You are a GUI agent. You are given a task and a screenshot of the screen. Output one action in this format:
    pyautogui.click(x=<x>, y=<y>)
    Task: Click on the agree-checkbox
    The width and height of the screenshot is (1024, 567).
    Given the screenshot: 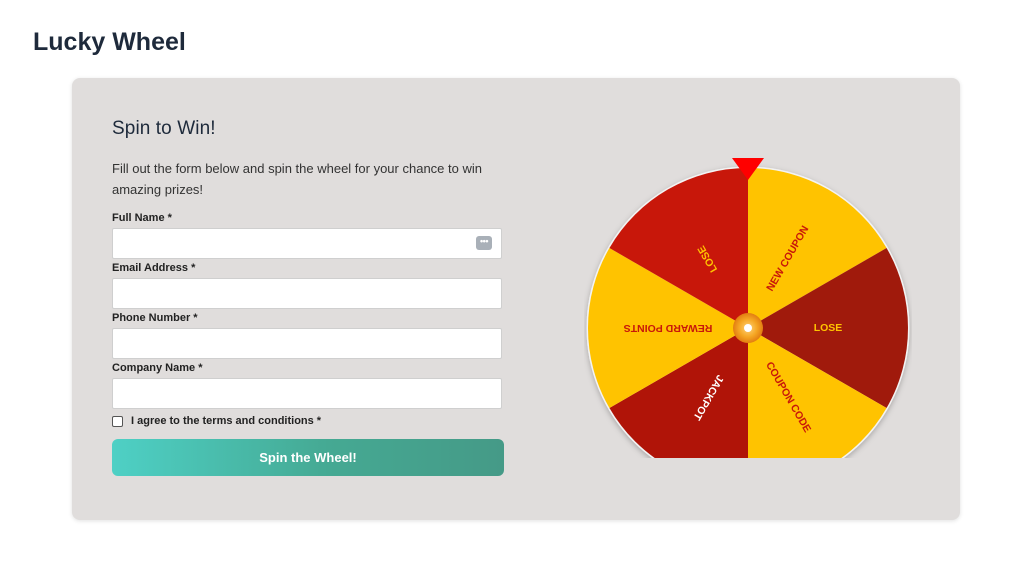 What is the action you would take?
    pyautogui.click(x=117, y=421)
    